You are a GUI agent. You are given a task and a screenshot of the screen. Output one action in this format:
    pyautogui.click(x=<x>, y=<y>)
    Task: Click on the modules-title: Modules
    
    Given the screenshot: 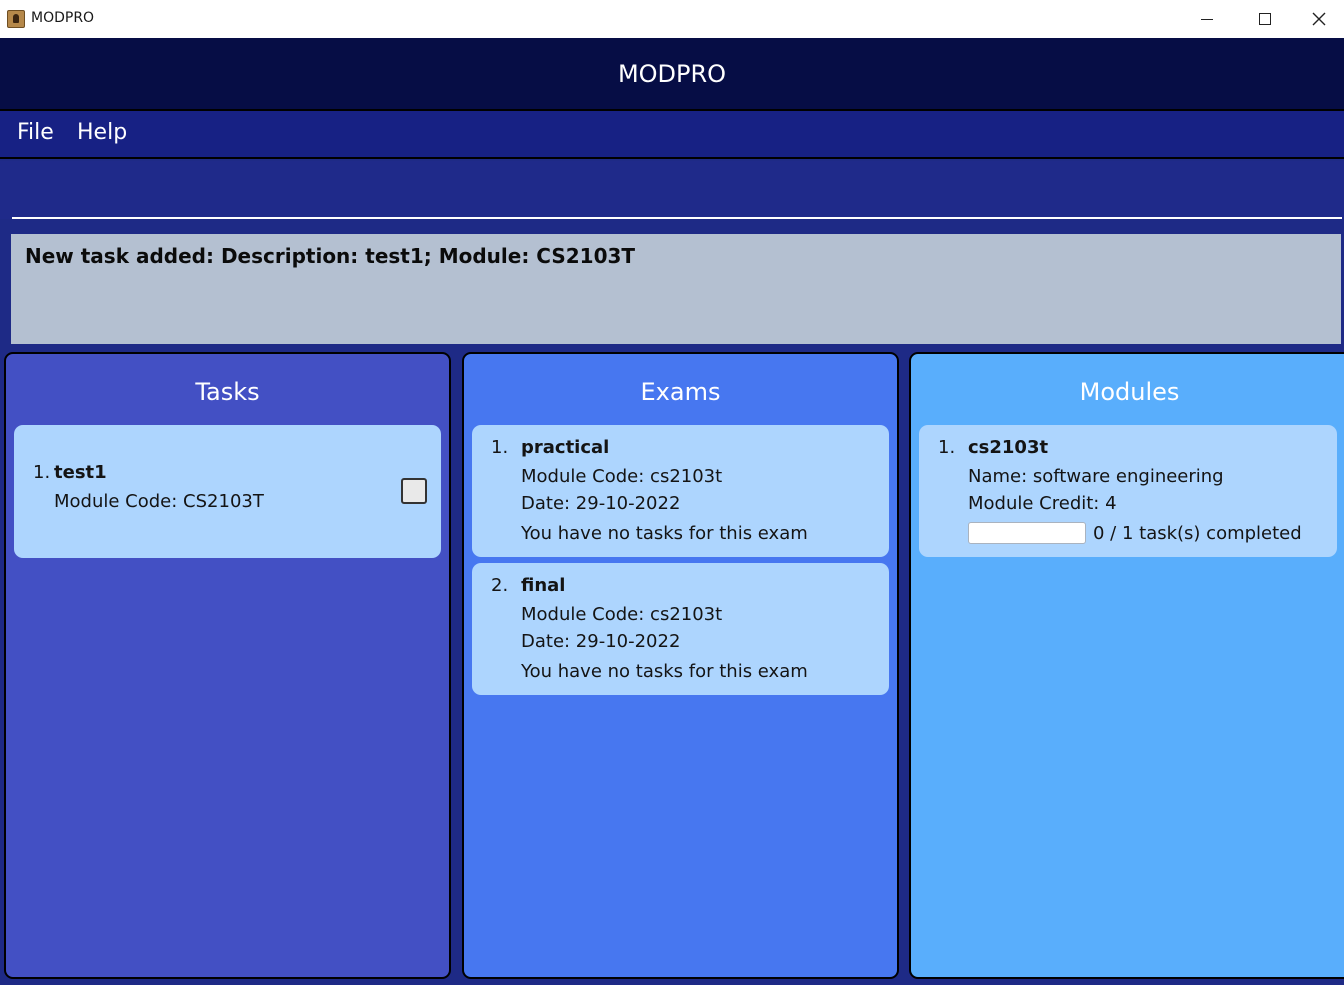 What is the action you would take?
    pyautogui.click(x=1129, y=392)
    